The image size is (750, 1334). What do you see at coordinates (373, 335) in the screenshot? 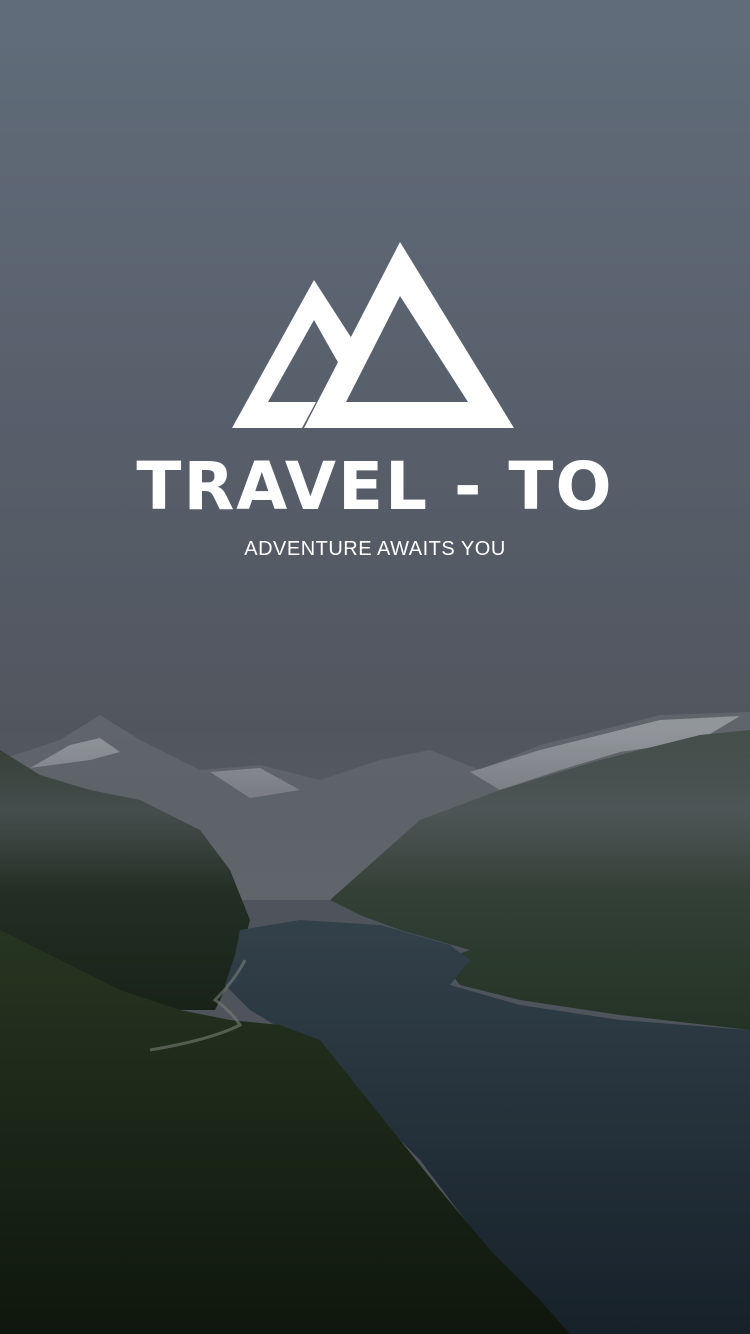
I see `mountain-peaks-icon` at bounding box center [373, 335].